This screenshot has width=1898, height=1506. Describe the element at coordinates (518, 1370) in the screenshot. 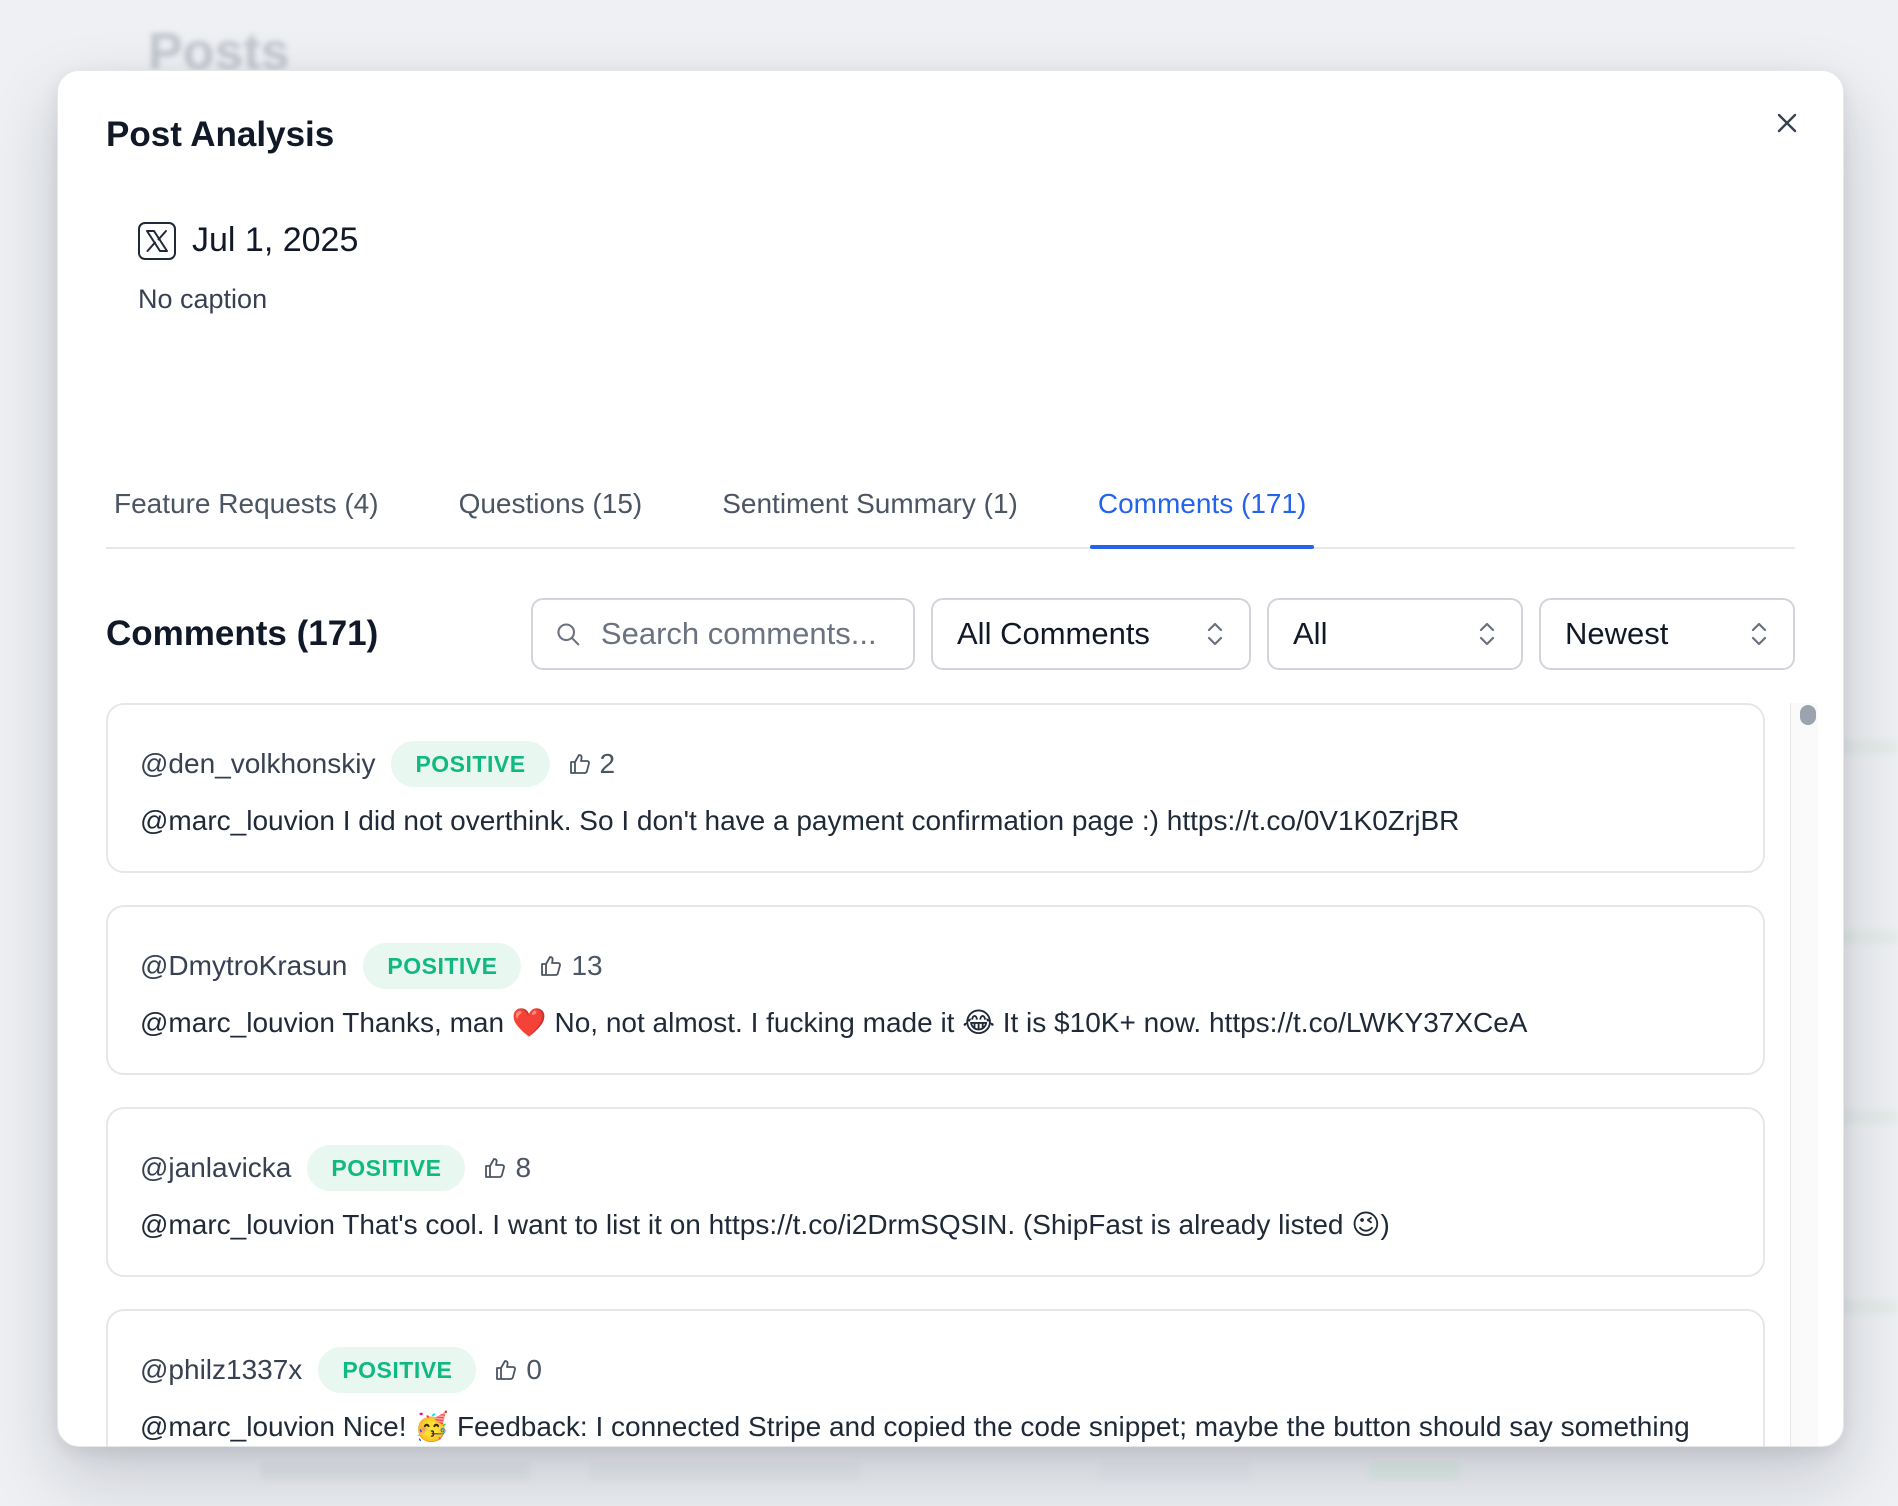

I see `like-count: 0` at that location.